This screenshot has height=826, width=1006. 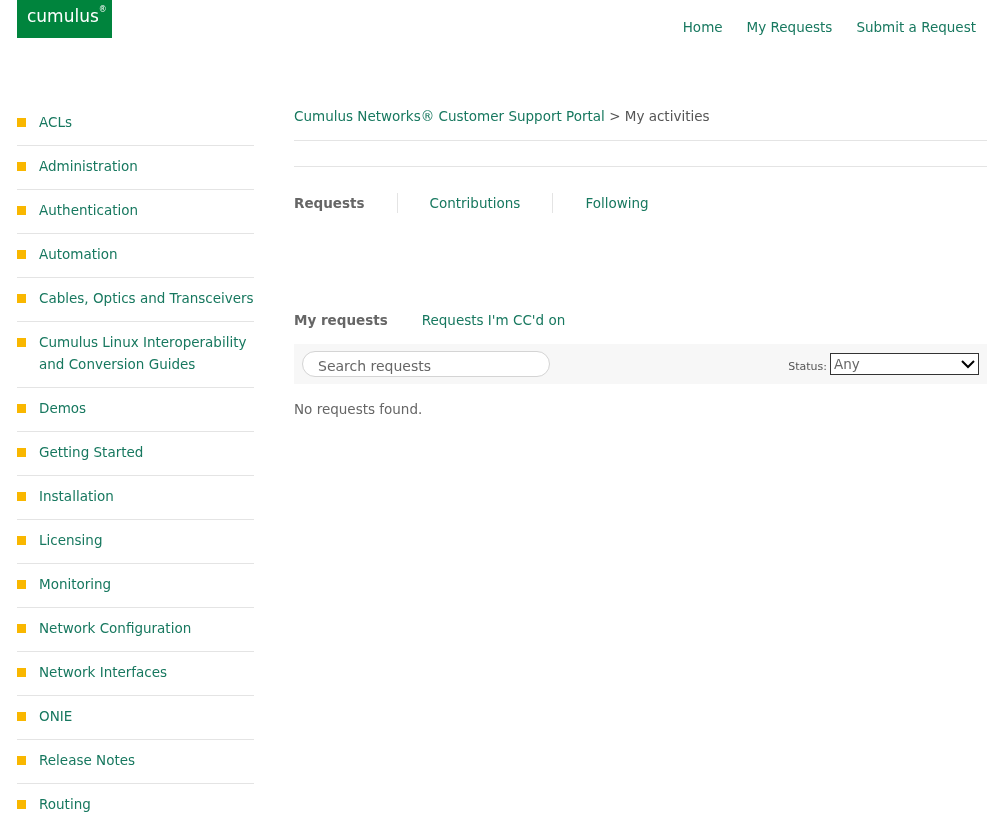 What do you see at coordinates (968, 364) in the screenshot?
I see `chevron-down-icon` at bounding box center [968, 364].